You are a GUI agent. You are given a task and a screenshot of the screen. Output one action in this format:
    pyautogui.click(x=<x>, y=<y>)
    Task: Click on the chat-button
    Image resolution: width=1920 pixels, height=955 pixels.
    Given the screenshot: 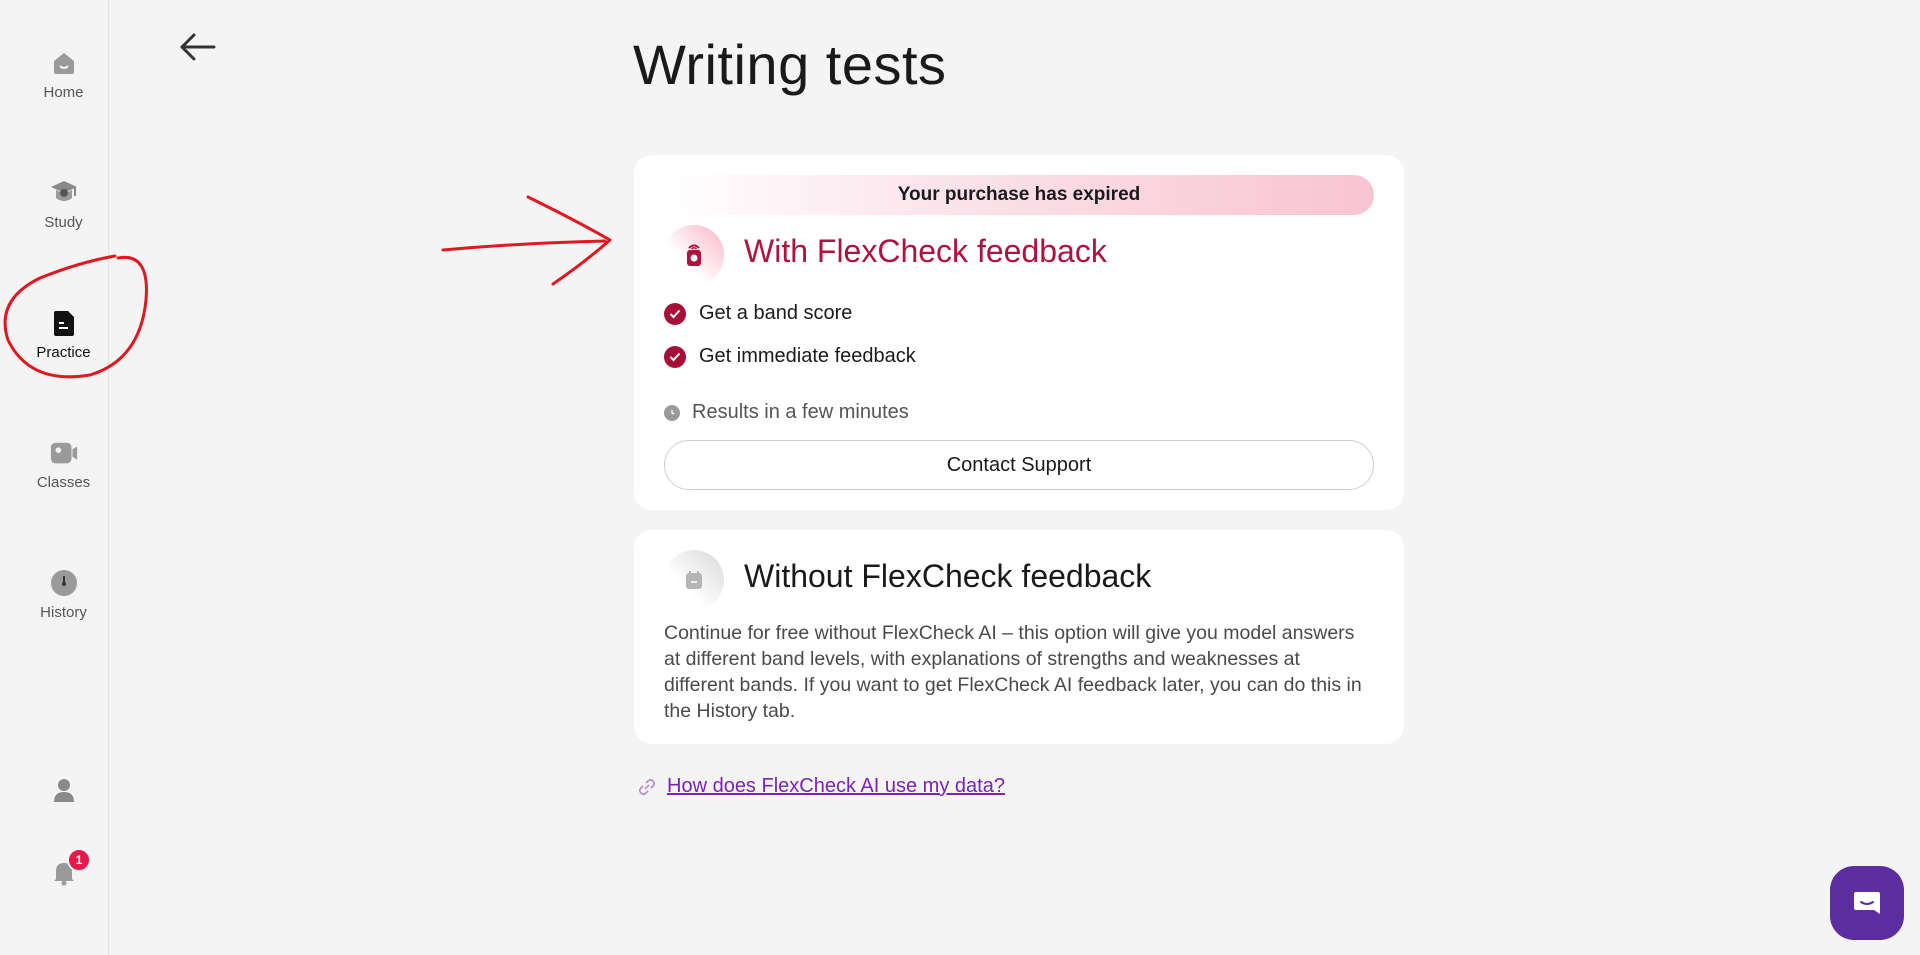 What is the action you would take?
    pyautogui.click(x=1867, y=903)
    